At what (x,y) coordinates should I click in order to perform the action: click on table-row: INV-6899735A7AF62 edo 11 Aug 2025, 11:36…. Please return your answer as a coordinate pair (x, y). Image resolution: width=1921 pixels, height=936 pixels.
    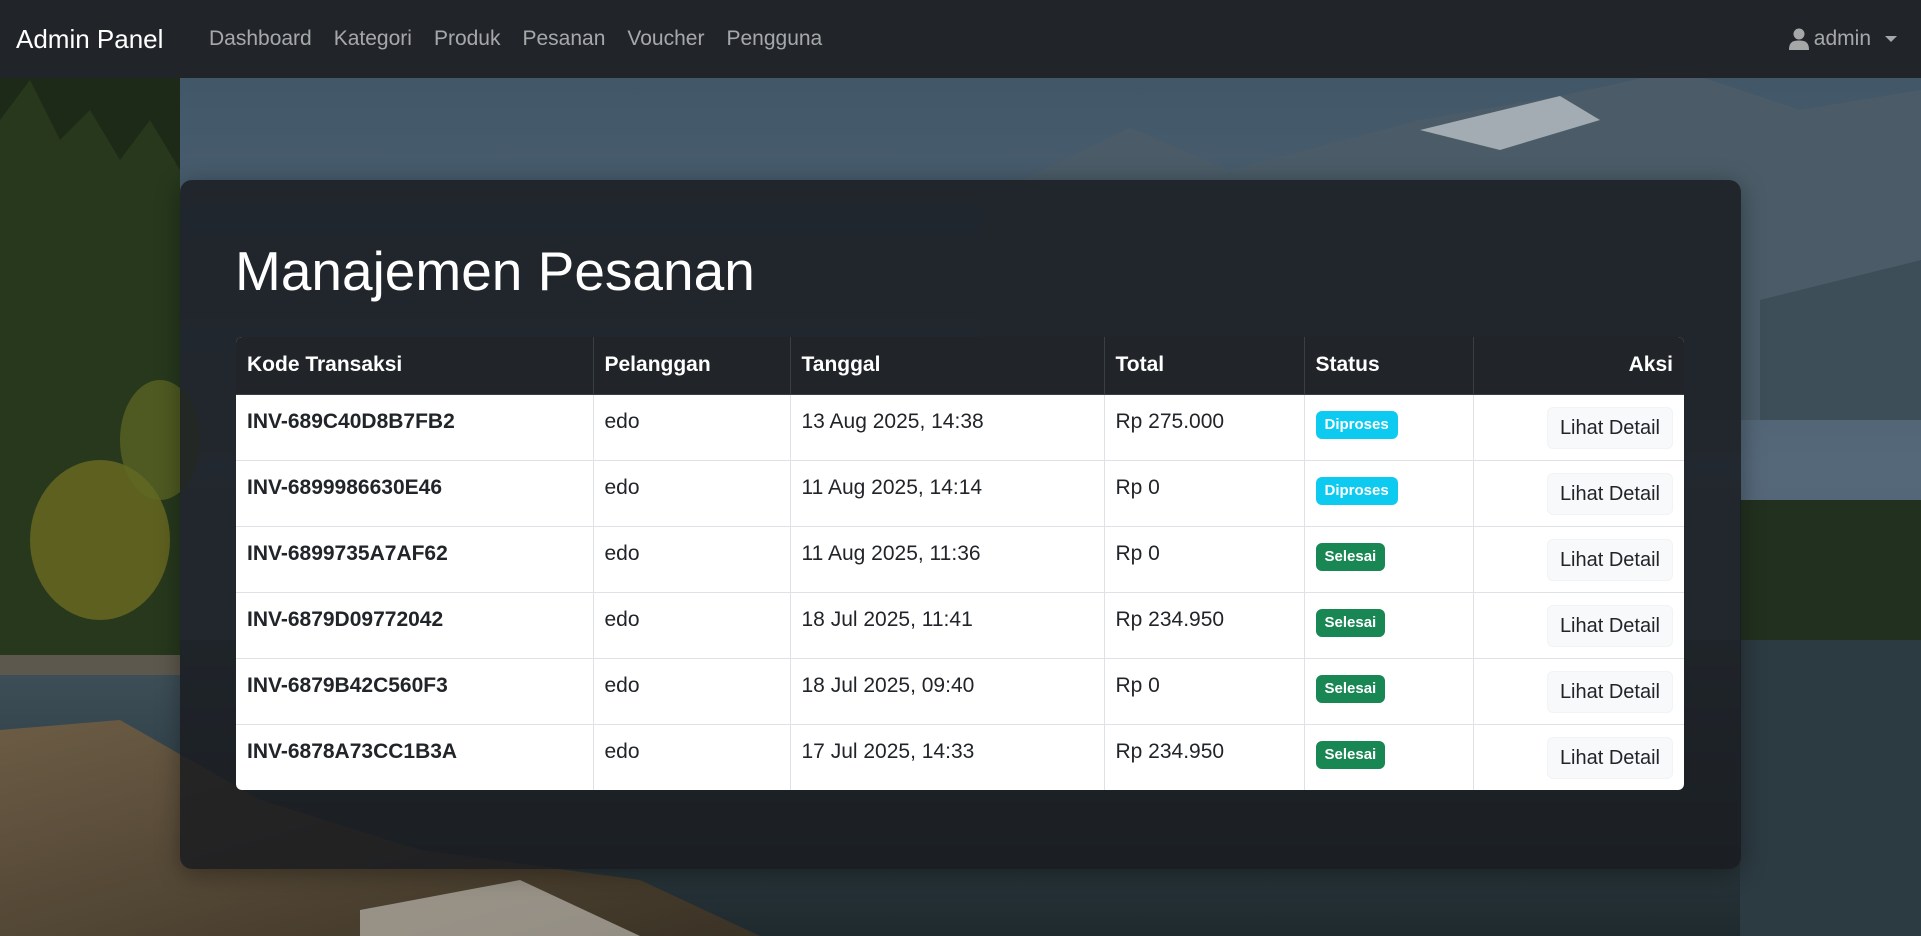
    Looking at the image, I should click on (960, 559).